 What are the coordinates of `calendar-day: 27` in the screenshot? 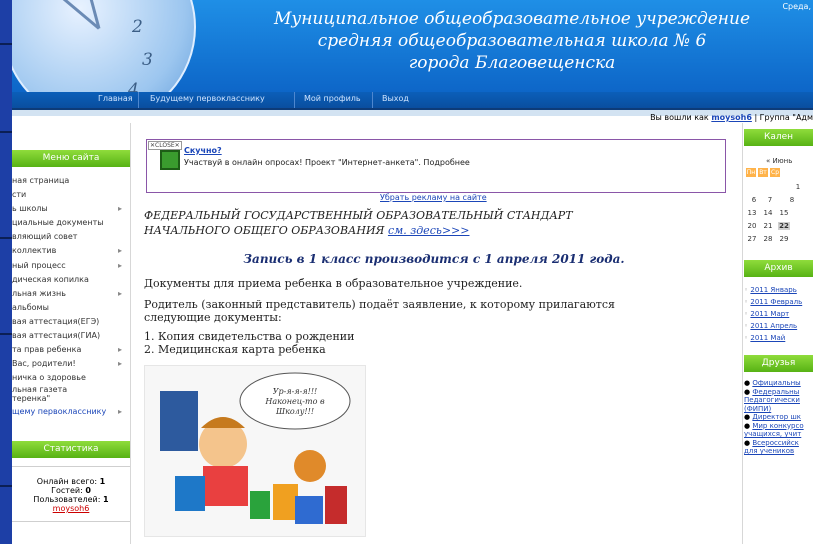 It's located at (752, 239).